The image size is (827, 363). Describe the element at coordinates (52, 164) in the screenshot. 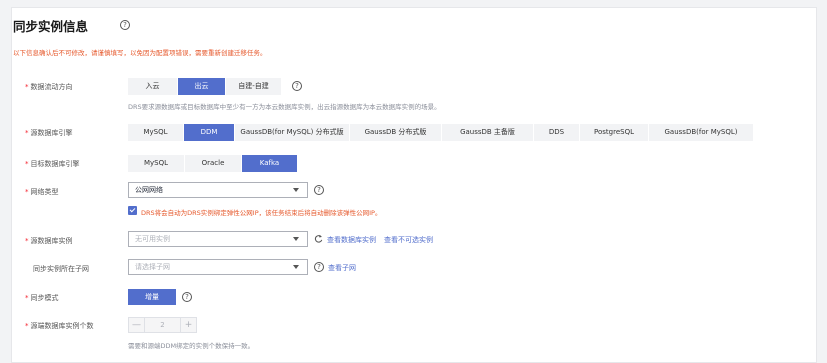

I see `target-engine-label: * 目标数据库引擎` at that location.